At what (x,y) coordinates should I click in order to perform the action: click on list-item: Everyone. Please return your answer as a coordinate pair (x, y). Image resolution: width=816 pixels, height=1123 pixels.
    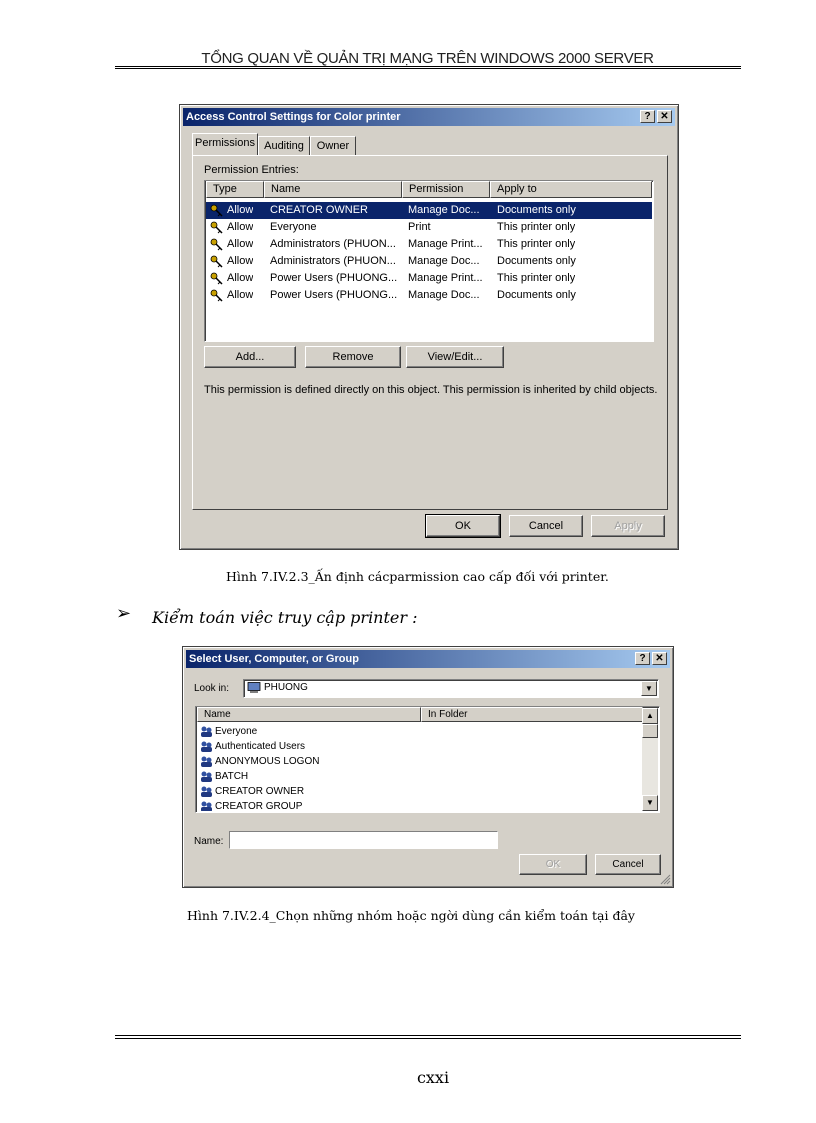
    Looking at the image, I should click on (227, 731).